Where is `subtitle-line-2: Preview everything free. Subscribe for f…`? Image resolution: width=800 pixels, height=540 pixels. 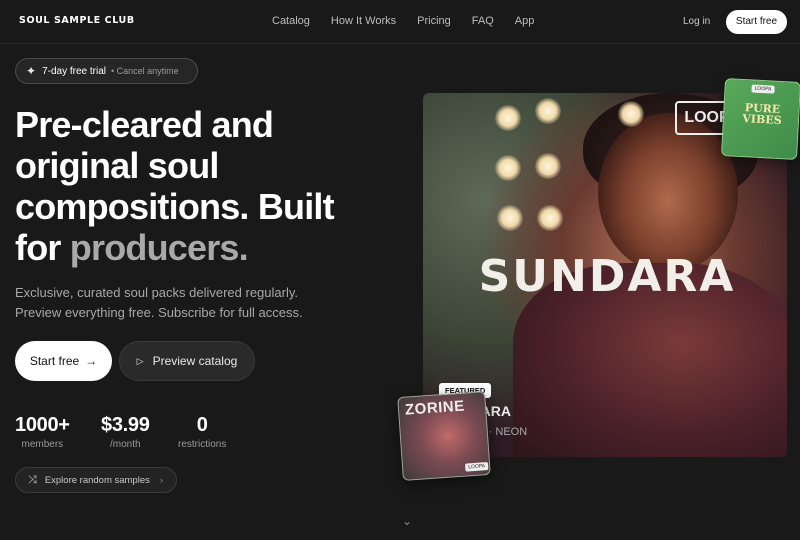 subtitle-line-2: Preview everything free. Subscribe for f… is located at coordinates (159, 312).